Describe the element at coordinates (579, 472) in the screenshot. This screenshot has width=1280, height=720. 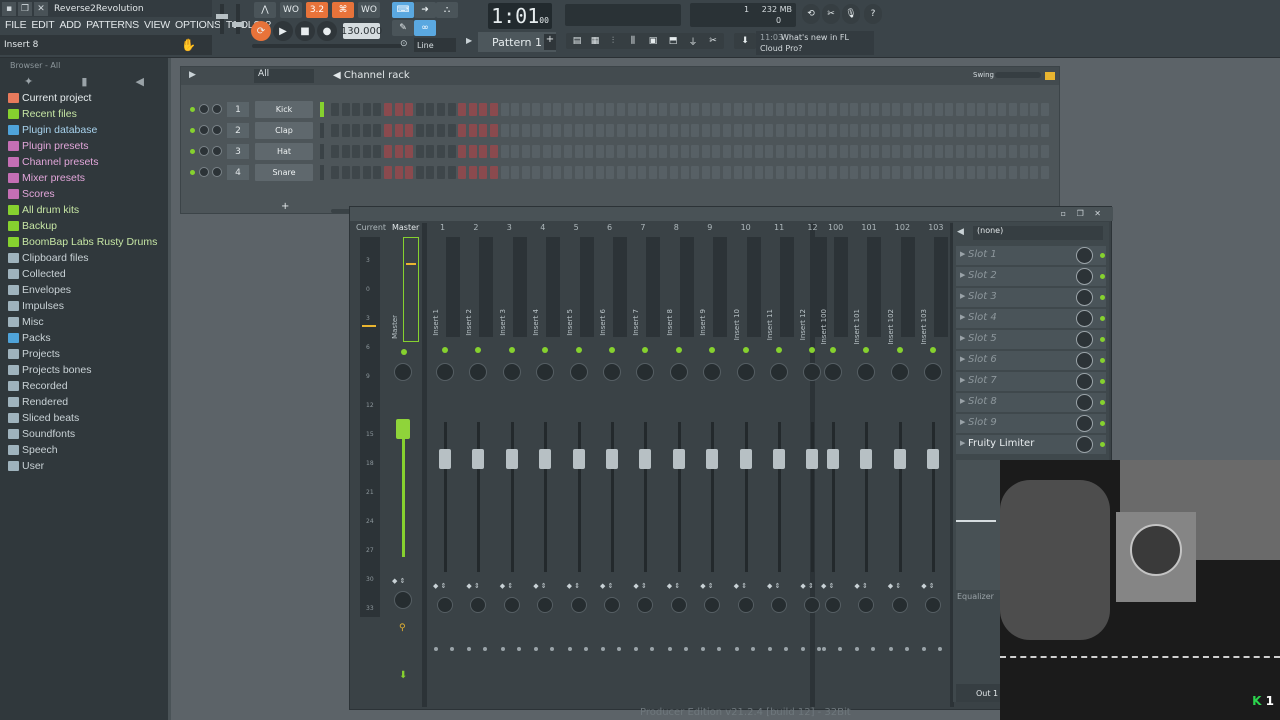
I see `mixer-track: Insert 5 ◆ ⇕` at that location.